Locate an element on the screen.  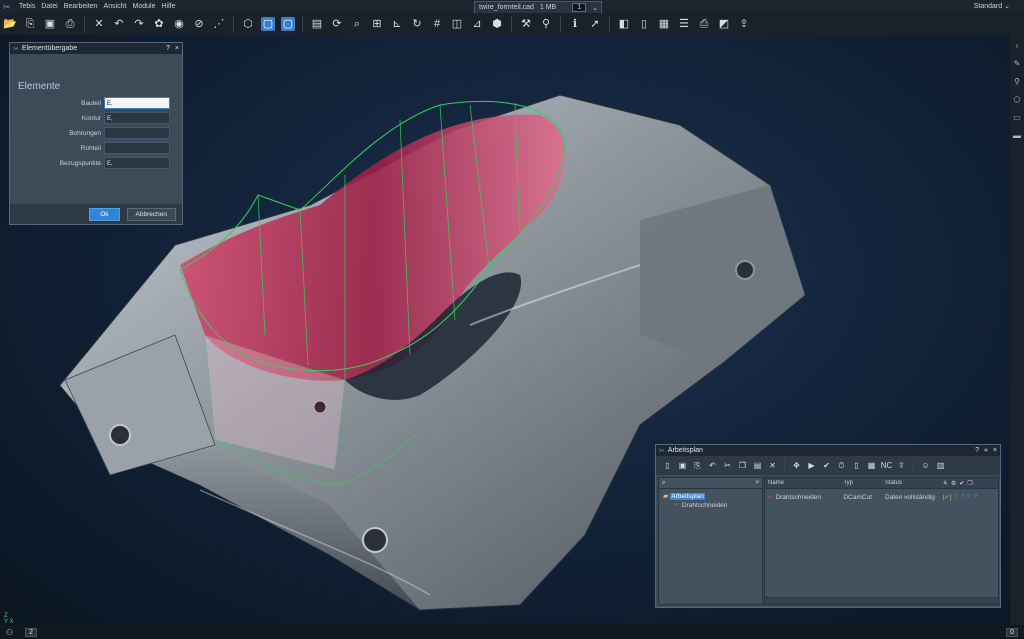
bohrungen-field is located at coordinates (137, 133).